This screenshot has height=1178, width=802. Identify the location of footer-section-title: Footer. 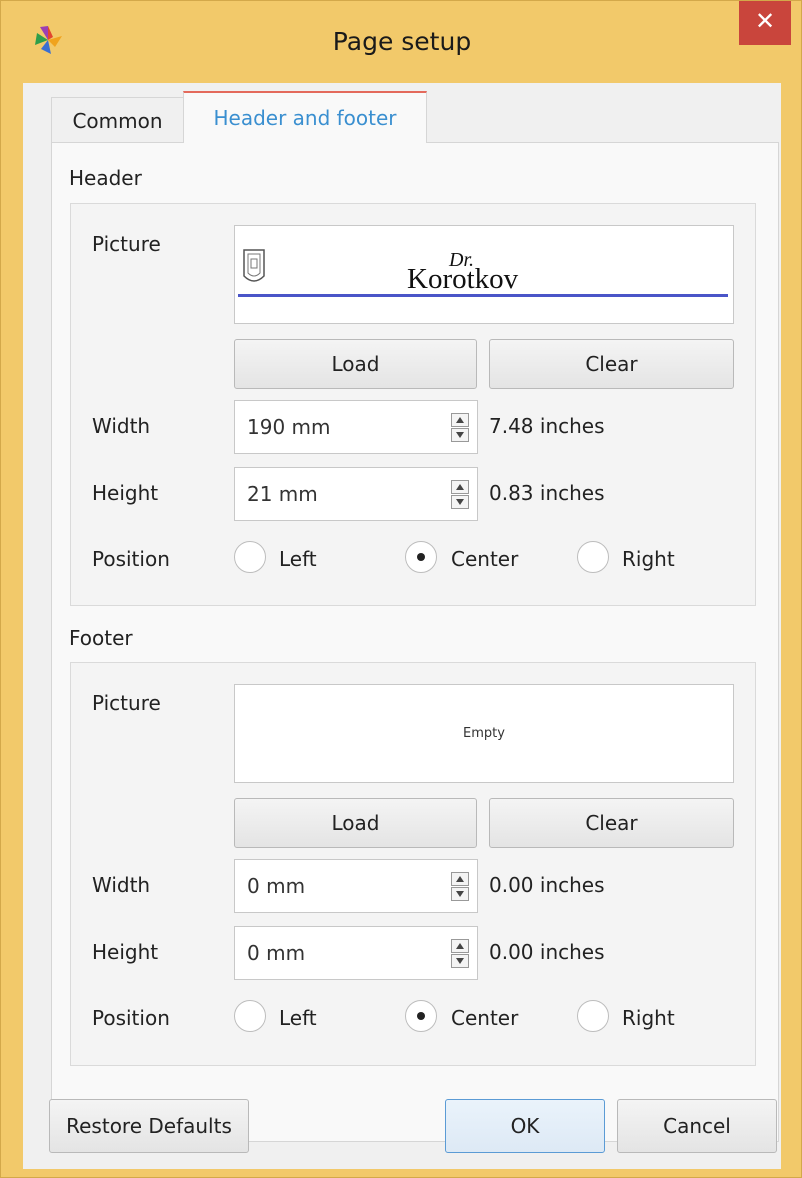
(101, 638).